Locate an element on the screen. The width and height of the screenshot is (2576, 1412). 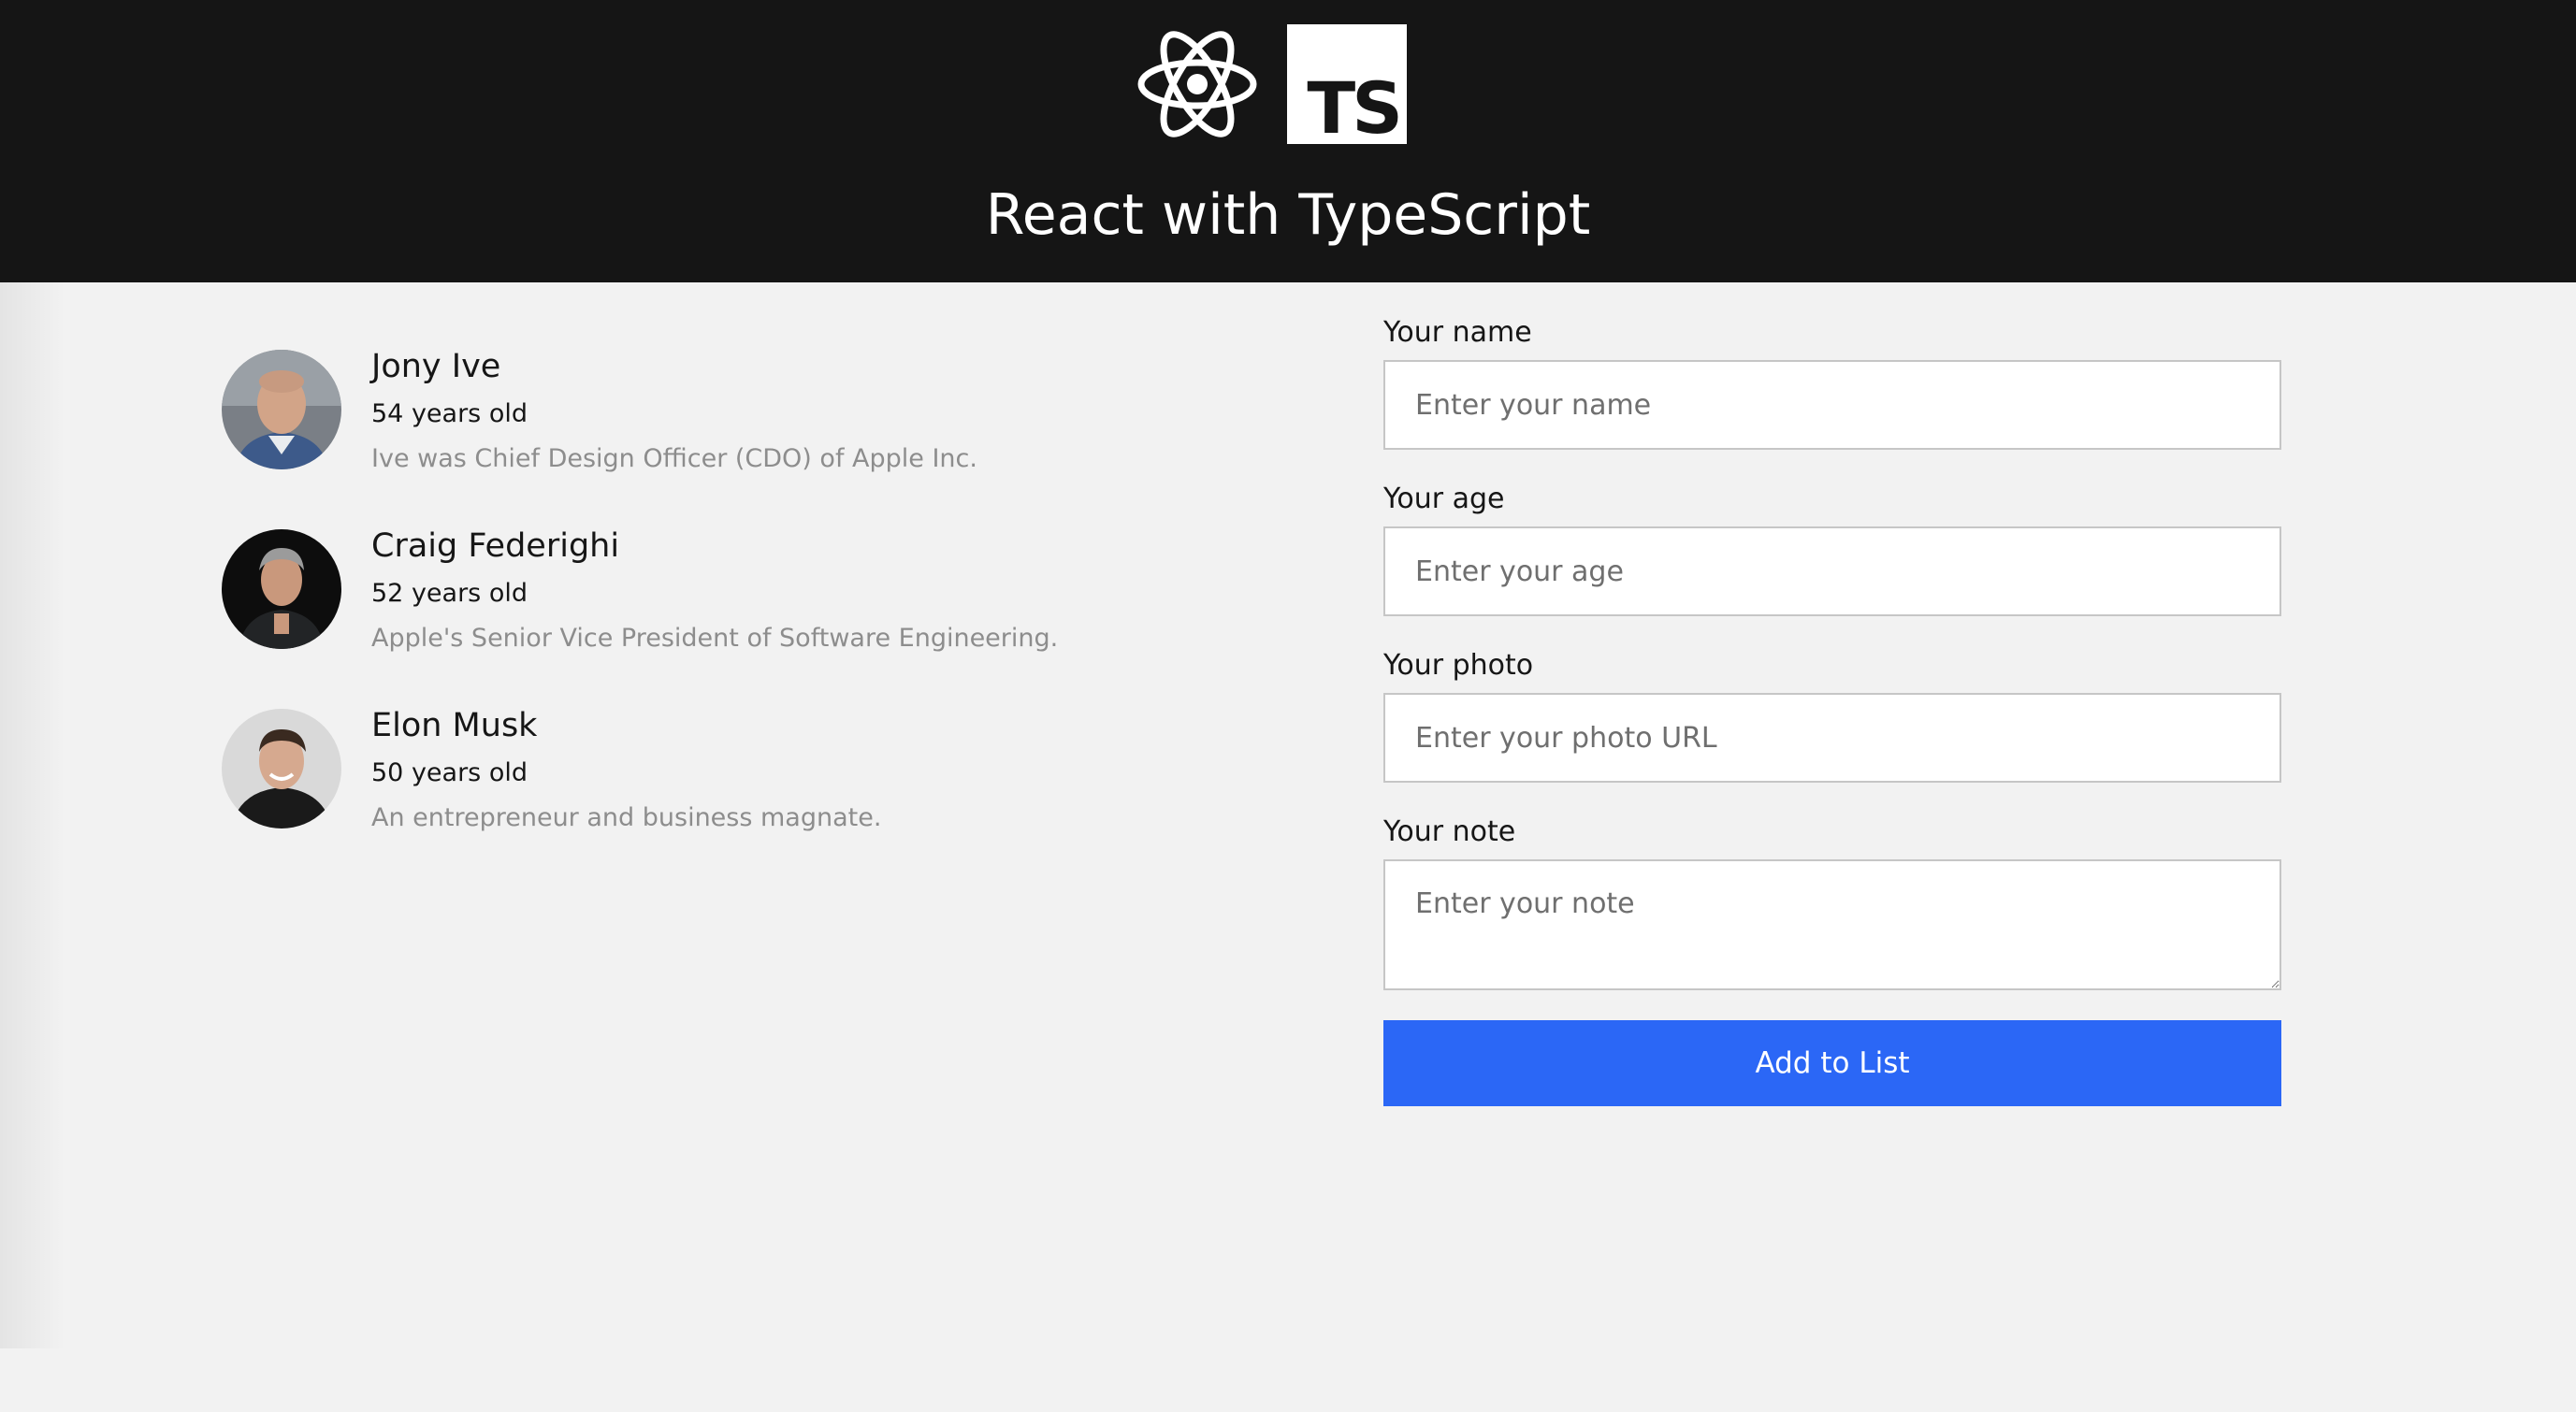
person-name: Craig Federighi is located at coordinates (495, 546).